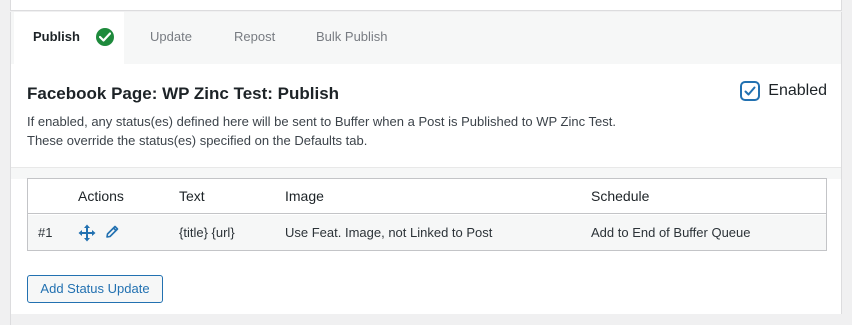 This screenshot has width=852, height=325. Describe the element at coordinates (192, 196) in the screenshot. I see `header-text: Text` at that location.